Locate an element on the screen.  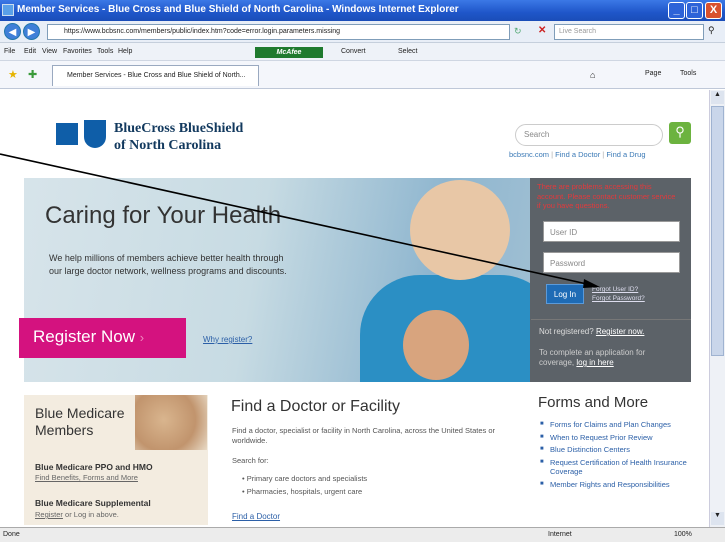
menu-edit: Edit is located at coordinates (30, 51).